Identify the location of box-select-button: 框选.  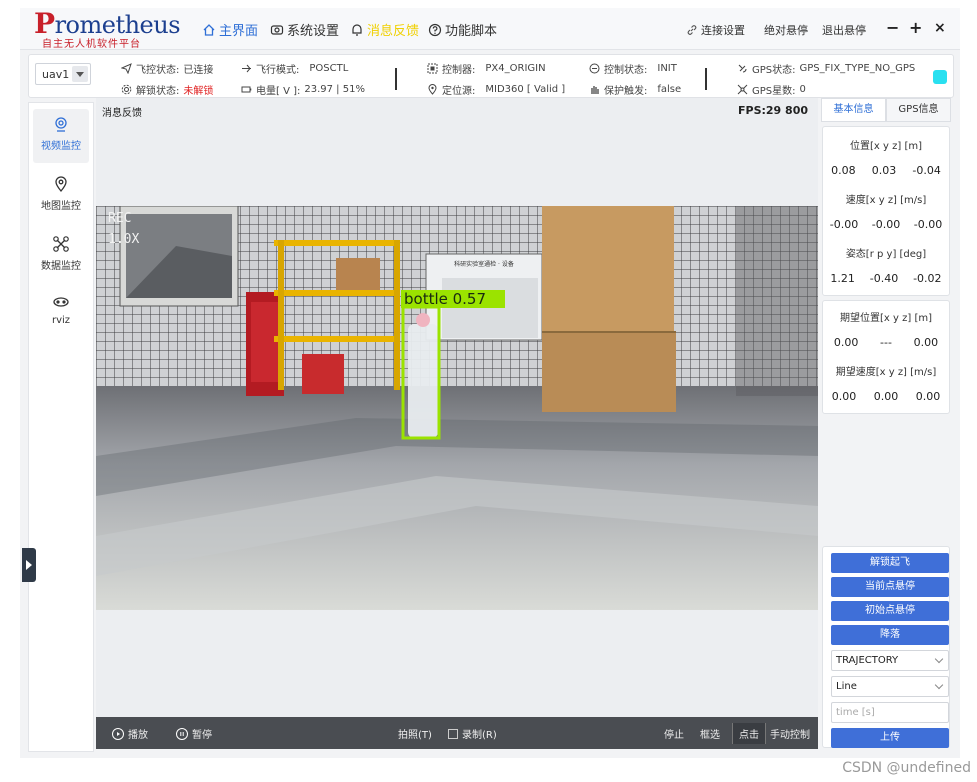
(710, 733).